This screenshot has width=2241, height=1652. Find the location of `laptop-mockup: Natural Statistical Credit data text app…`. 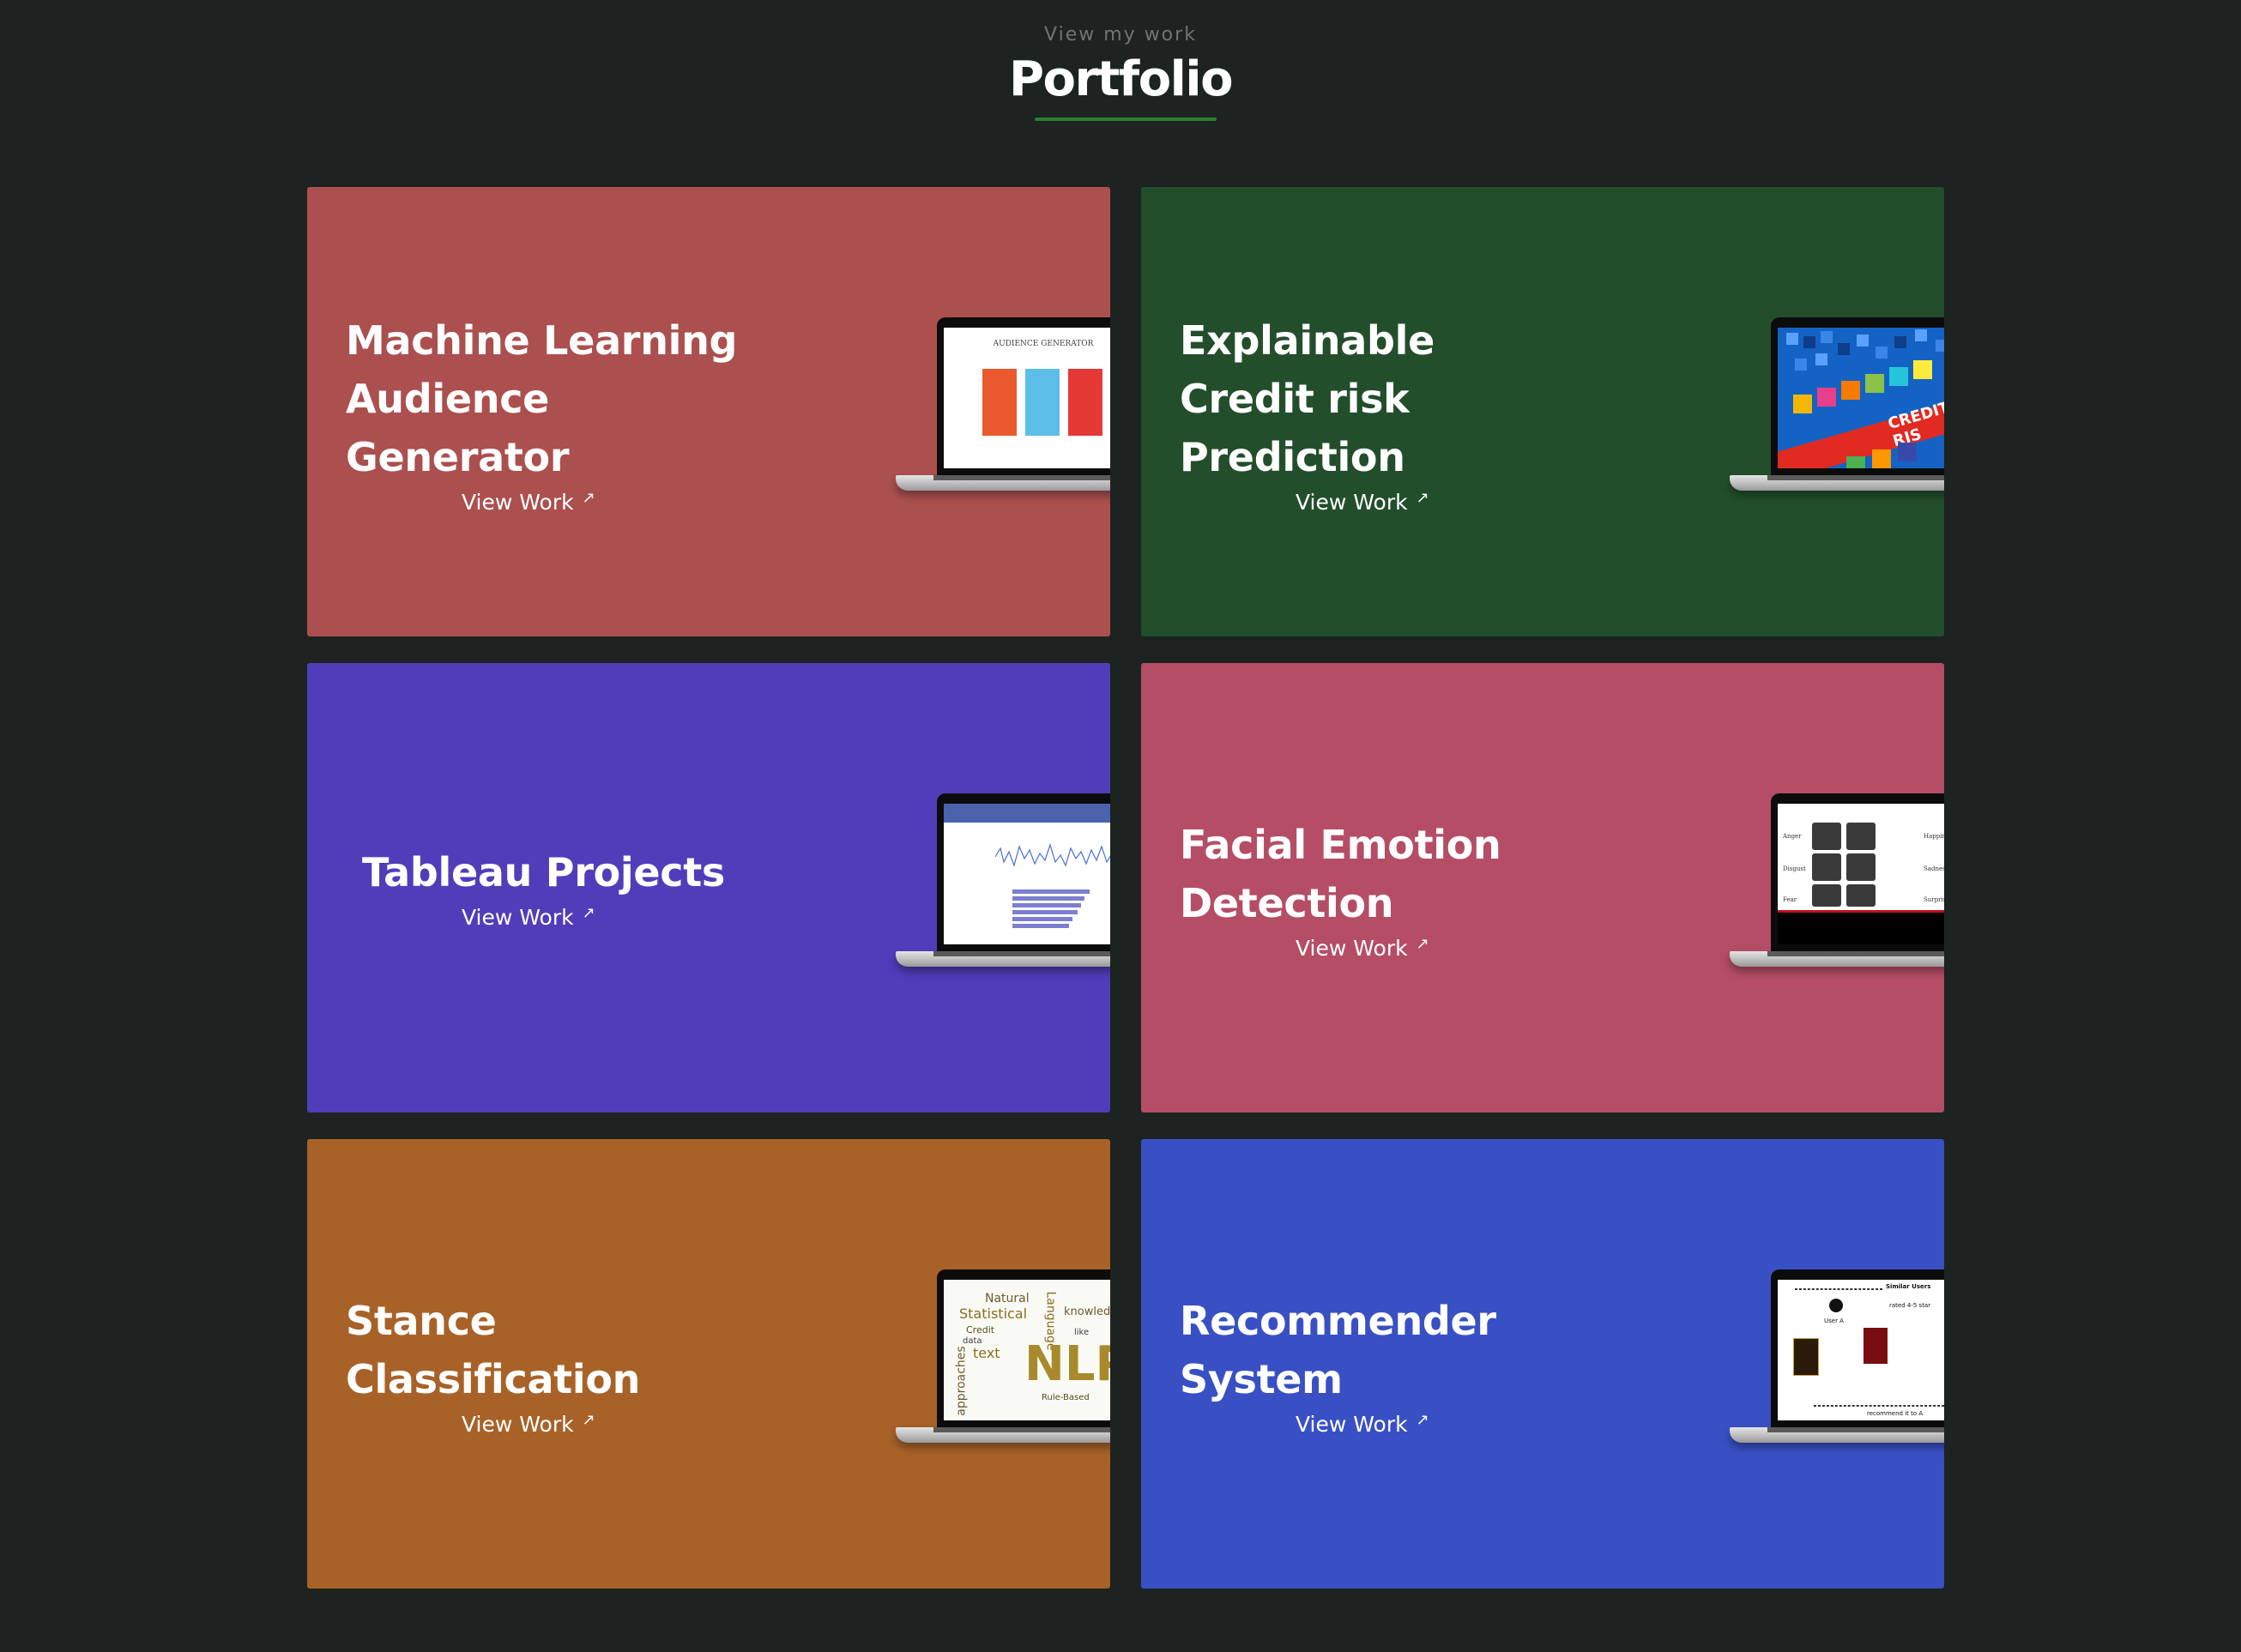

laptop-mockup: Natural Statistical Credit data text app… is located at coordinates (1003, 1375).